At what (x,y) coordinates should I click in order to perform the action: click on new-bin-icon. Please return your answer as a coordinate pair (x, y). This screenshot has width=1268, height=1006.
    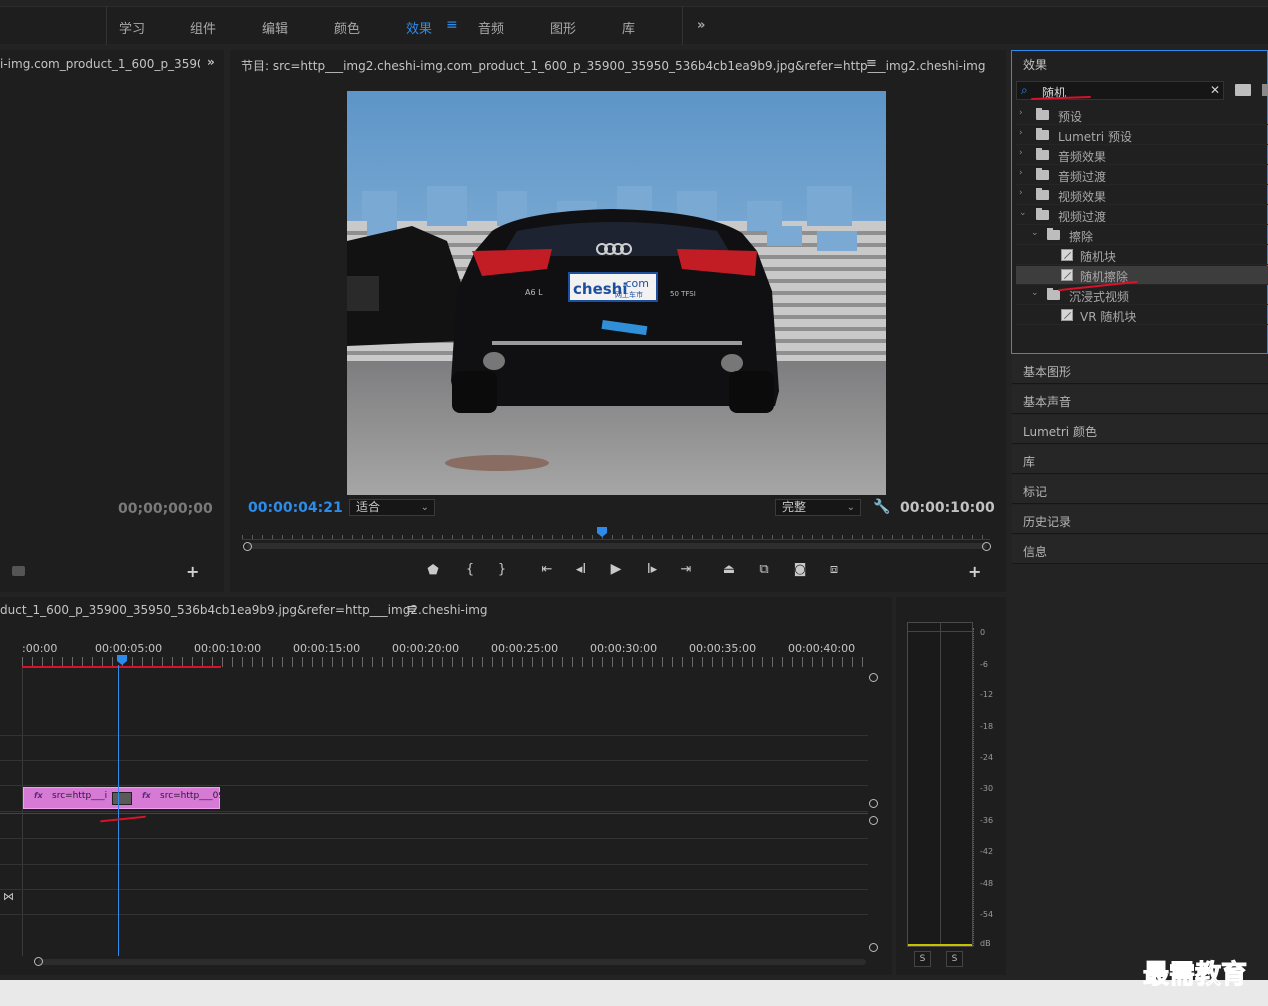
    Looking at the image, I should click on (1243, 90).